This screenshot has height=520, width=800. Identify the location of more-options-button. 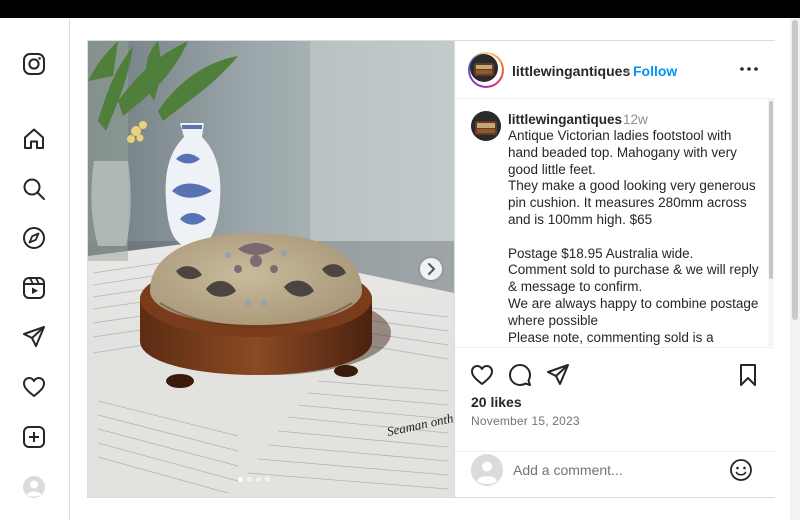
(749, 69).